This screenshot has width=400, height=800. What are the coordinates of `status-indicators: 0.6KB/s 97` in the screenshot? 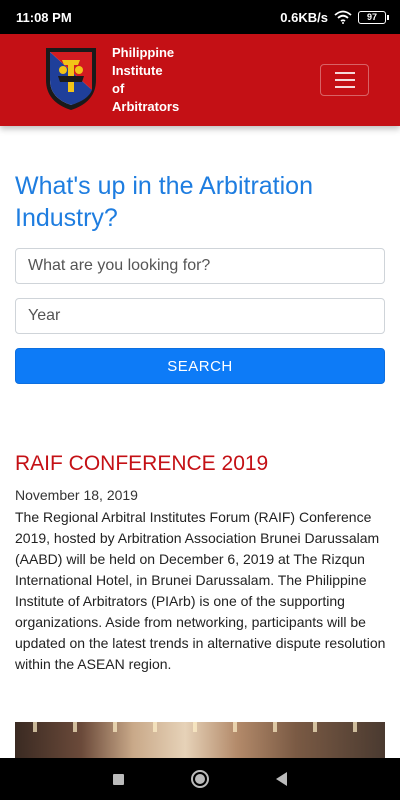 It's located at (334, 17).